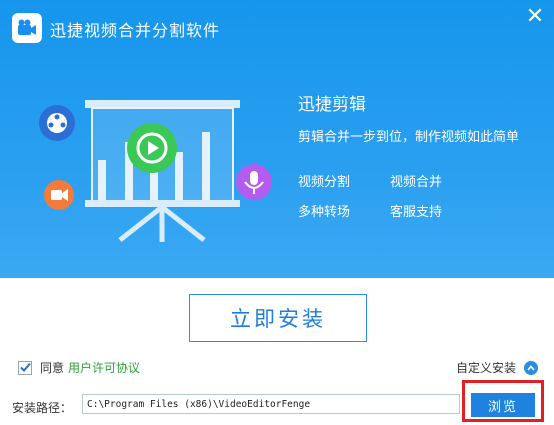 Image resolution: width=554 pixels, height=425 pixels. What do you see at coordinates (278, 318) in the screenshot?
I see `install-now-button: 立即安装` at bounding box center [278, 318].